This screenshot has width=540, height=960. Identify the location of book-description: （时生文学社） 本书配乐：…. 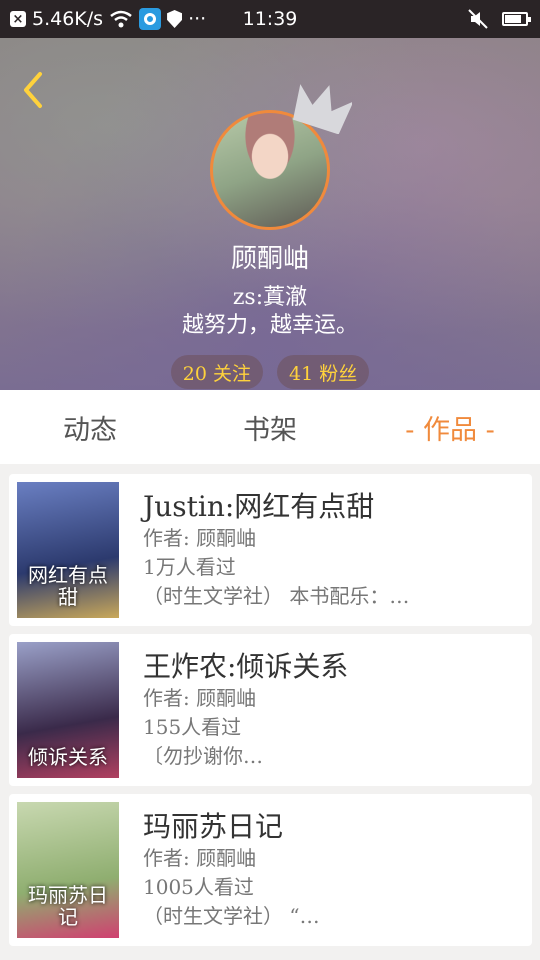
(276, 596).